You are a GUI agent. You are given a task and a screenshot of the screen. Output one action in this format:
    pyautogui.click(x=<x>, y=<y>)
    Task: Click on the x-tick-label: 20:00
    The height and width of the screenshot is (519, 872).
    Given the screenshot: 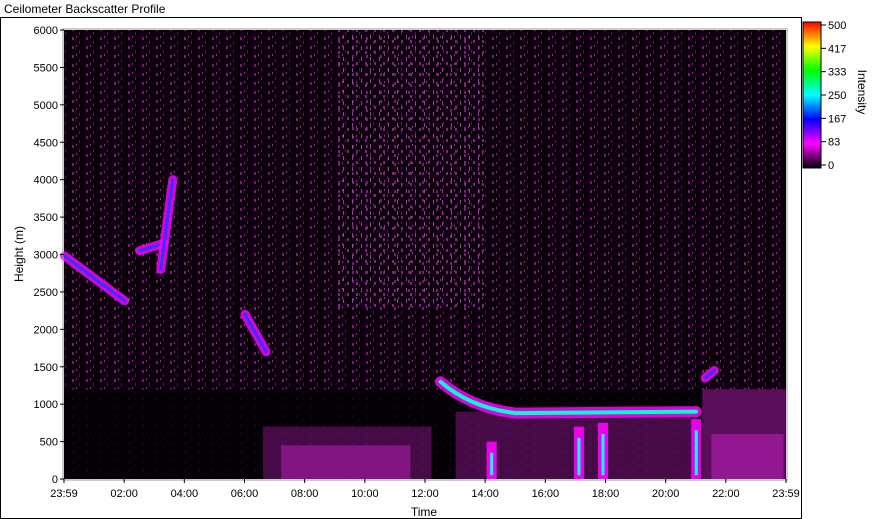 What is the action you would take?
    pyautogui.click(x=666, y=494)
    